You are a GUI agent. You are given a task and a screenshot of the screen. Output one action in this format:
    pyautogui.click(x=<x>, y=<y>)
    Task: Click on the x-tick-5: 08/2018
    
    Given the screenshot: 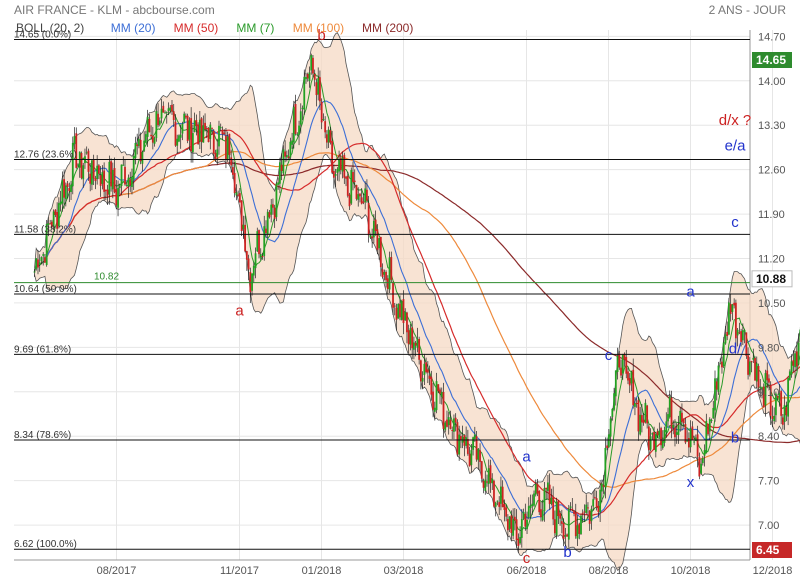 What is the action you would take?
    pyautogui.click(x=609, y=571)
    